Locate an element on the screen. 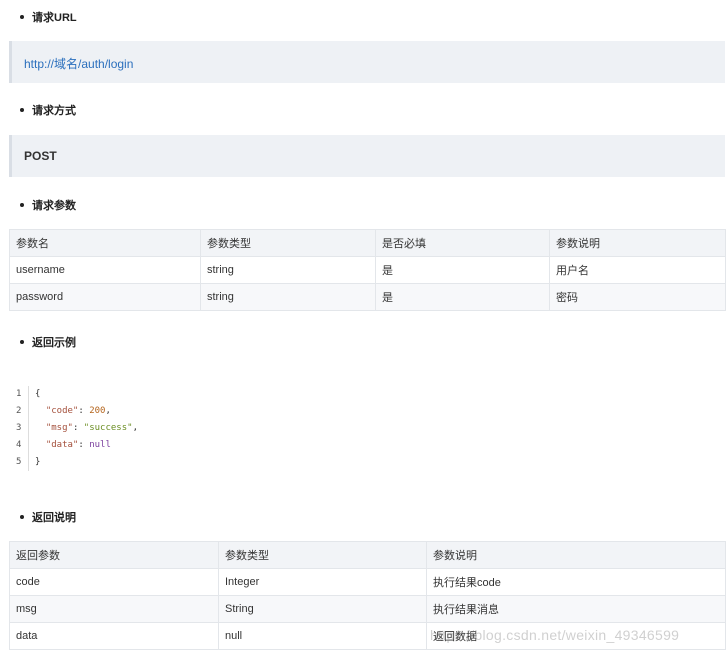 The width and height of the screenshot is (728, 655). url-link: http://域名/auth/login is located at coordinates (78, 63).